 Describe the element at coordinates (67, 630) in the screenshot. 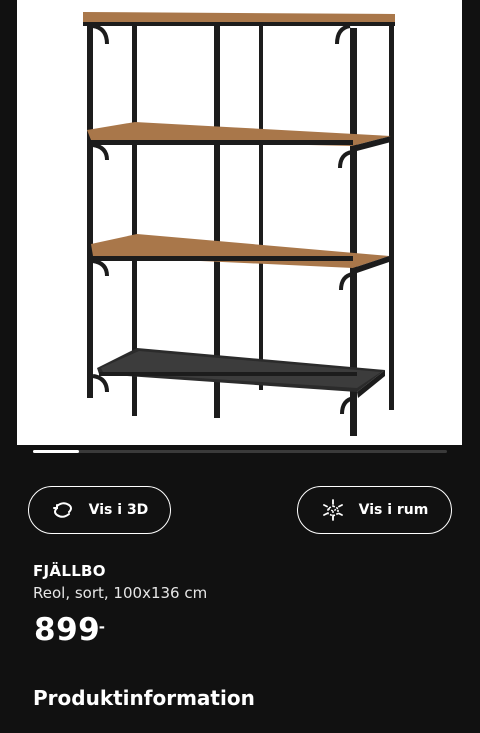

I see `product-price: 899` at that location.